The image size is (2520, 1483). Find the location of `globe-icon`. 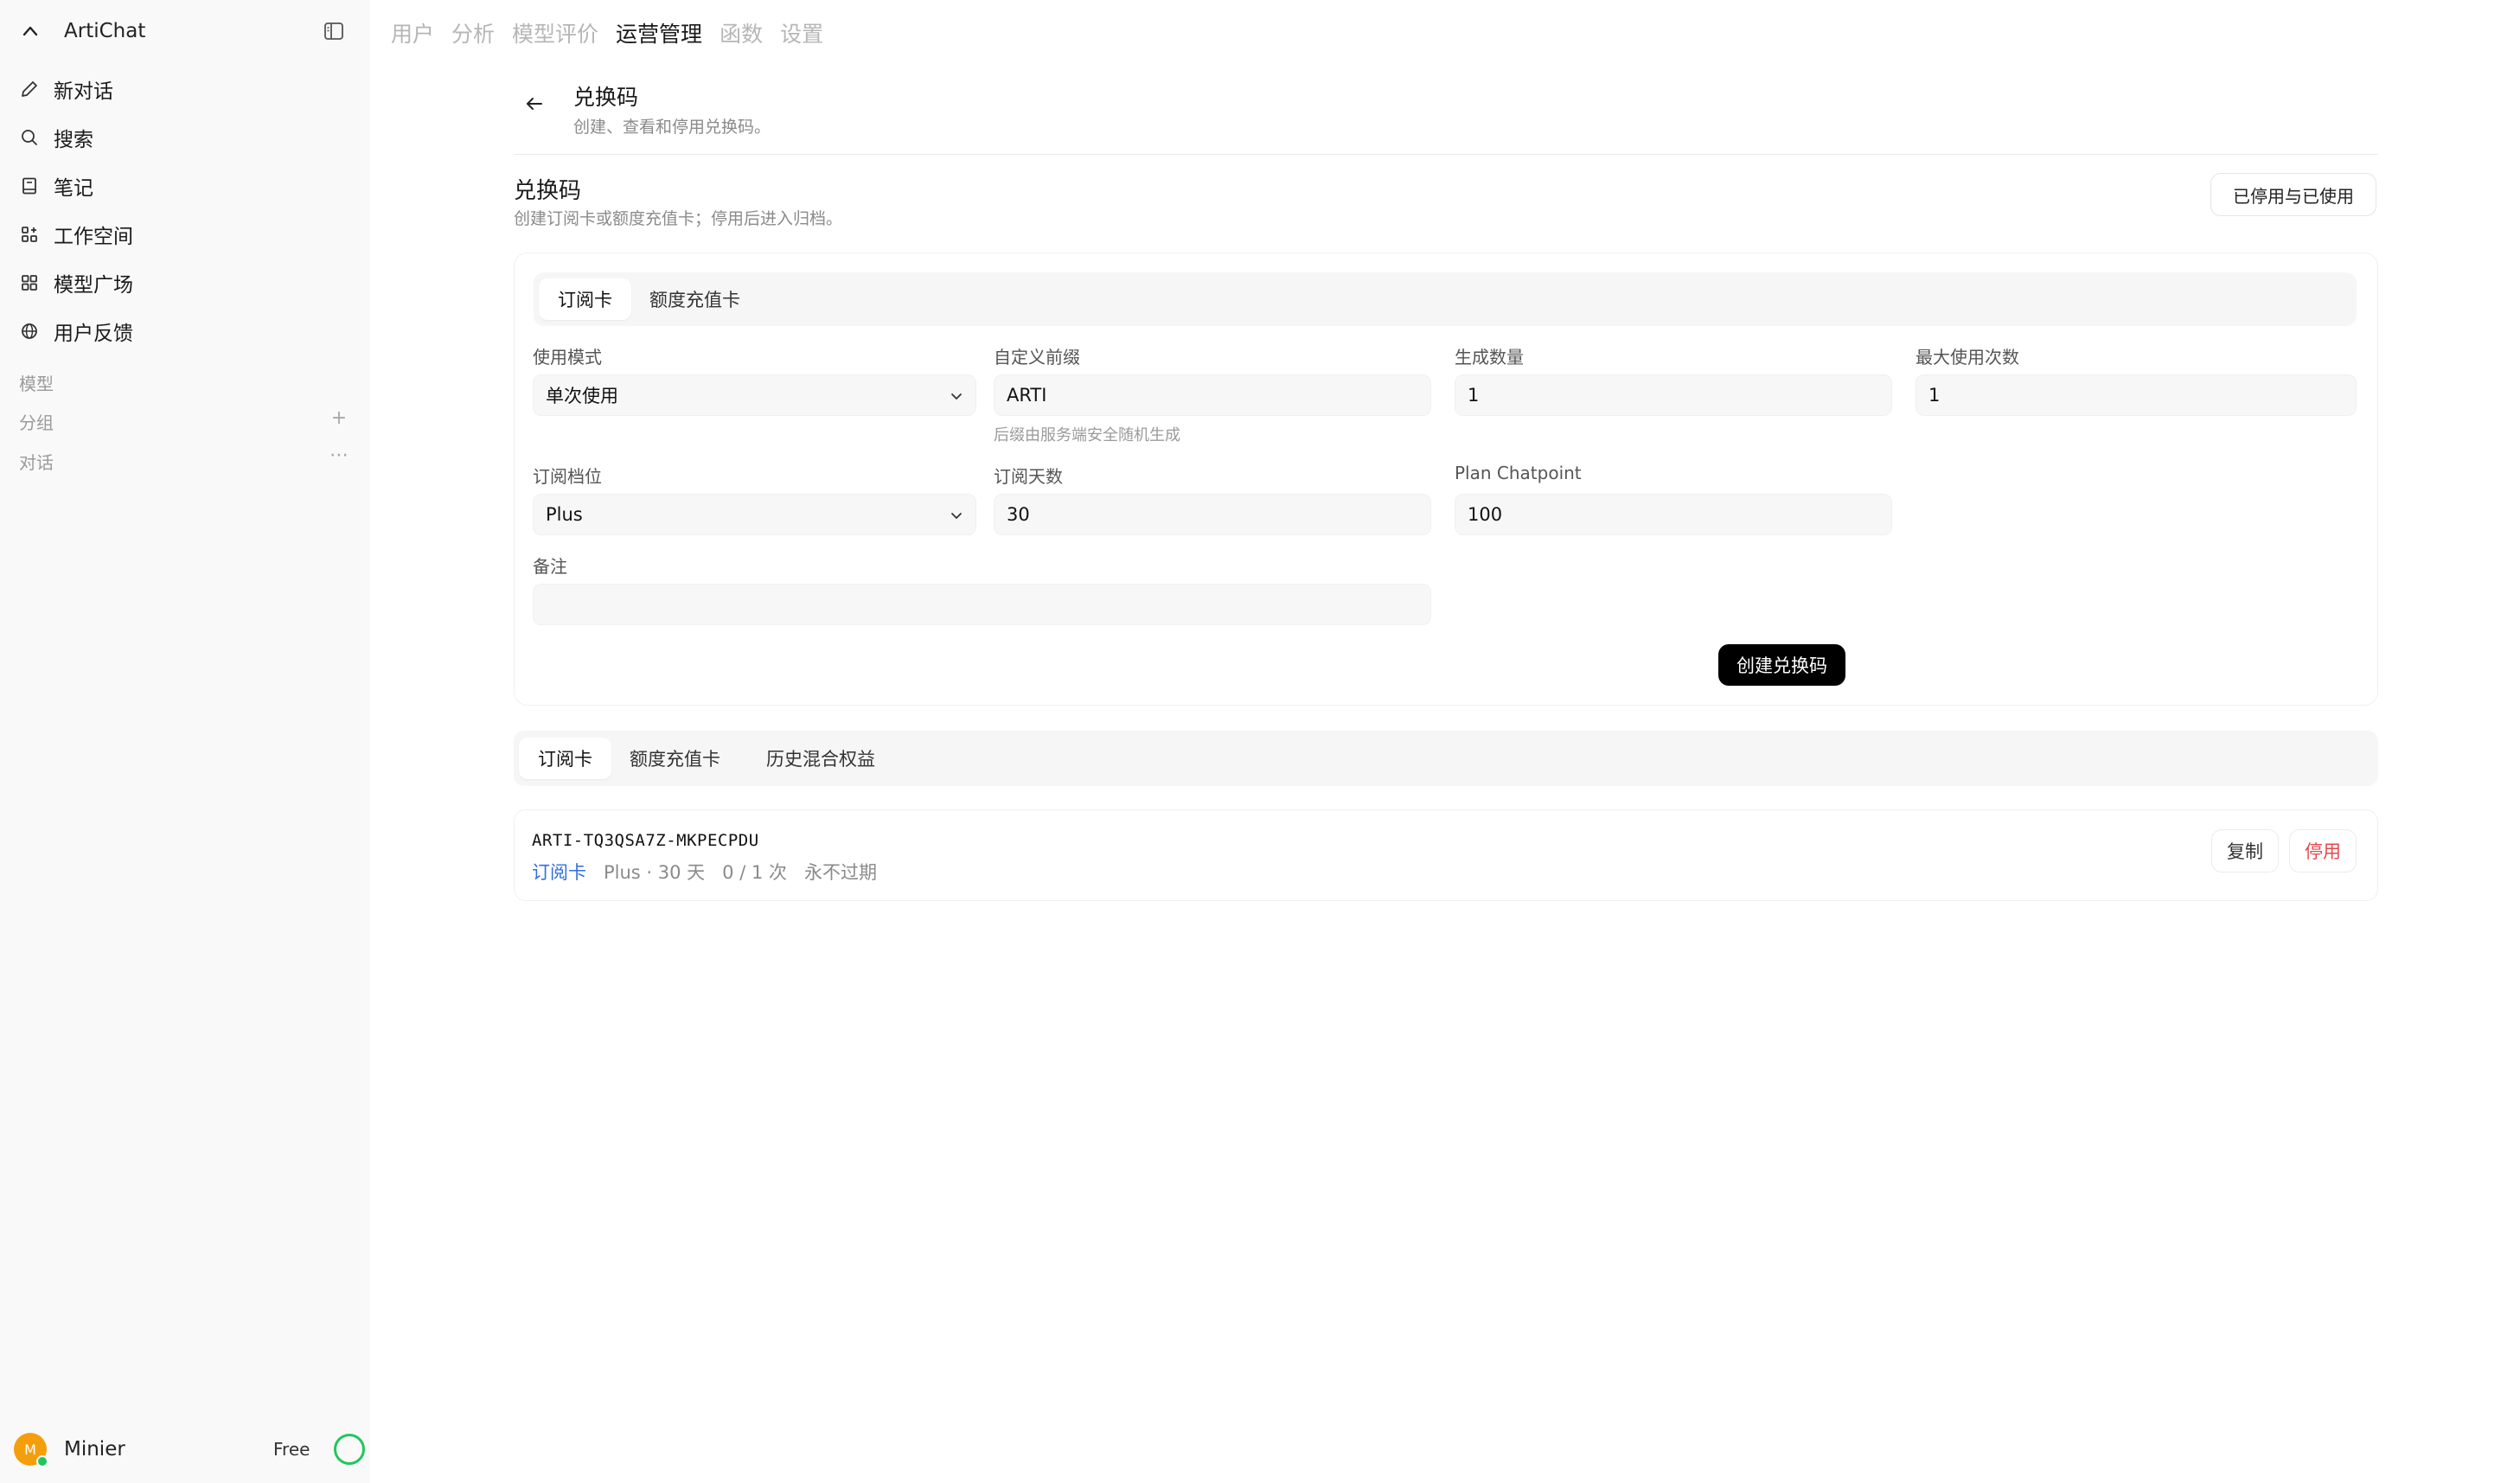

globe-icon is located at coordinates (29, 331).